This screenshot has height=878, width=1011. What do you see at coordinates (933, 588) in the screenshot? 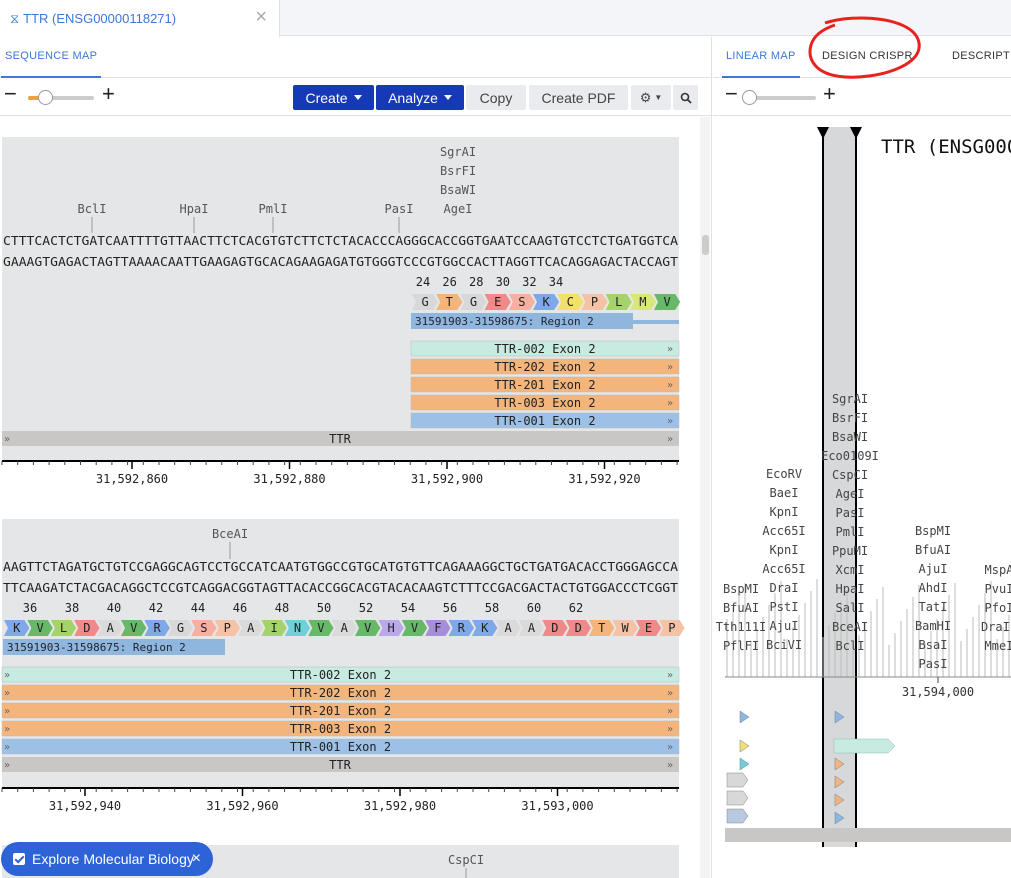
I see `map-enzyme-label: AhdI` at bounding box center [933, 588].